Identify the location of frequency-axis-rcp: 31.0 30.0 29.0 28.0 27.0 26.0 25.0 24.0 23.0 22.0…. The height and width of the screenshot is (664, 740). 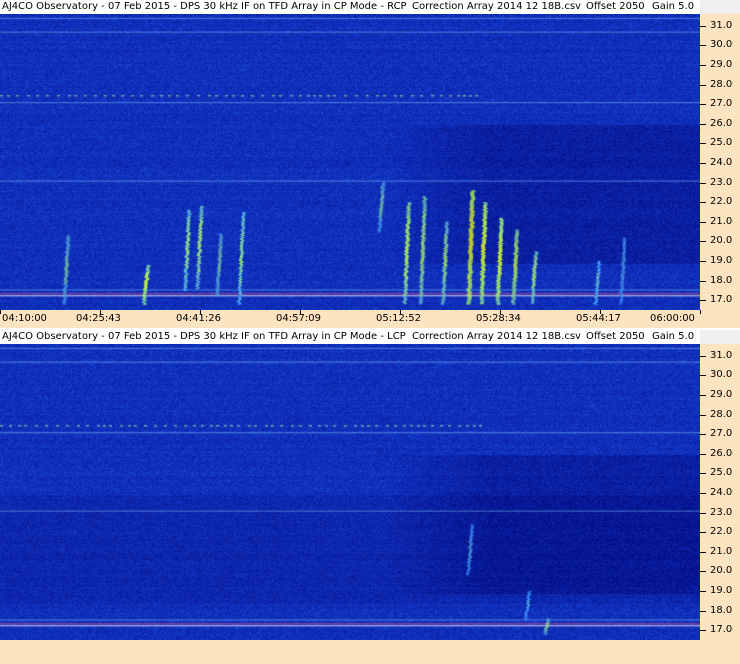
(720, 162).